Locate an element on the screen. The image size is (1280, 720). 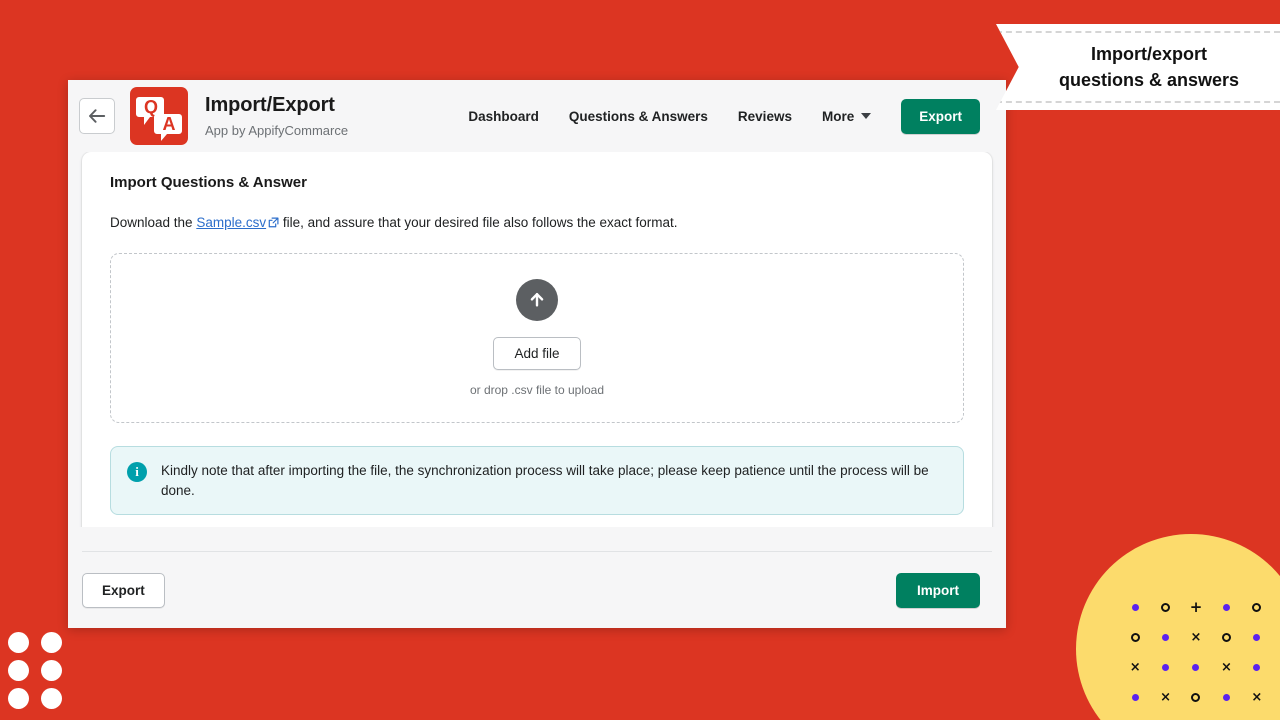
callout-ribbon-inner: Import/export questions & answers is located at coordinates (1138, 67).